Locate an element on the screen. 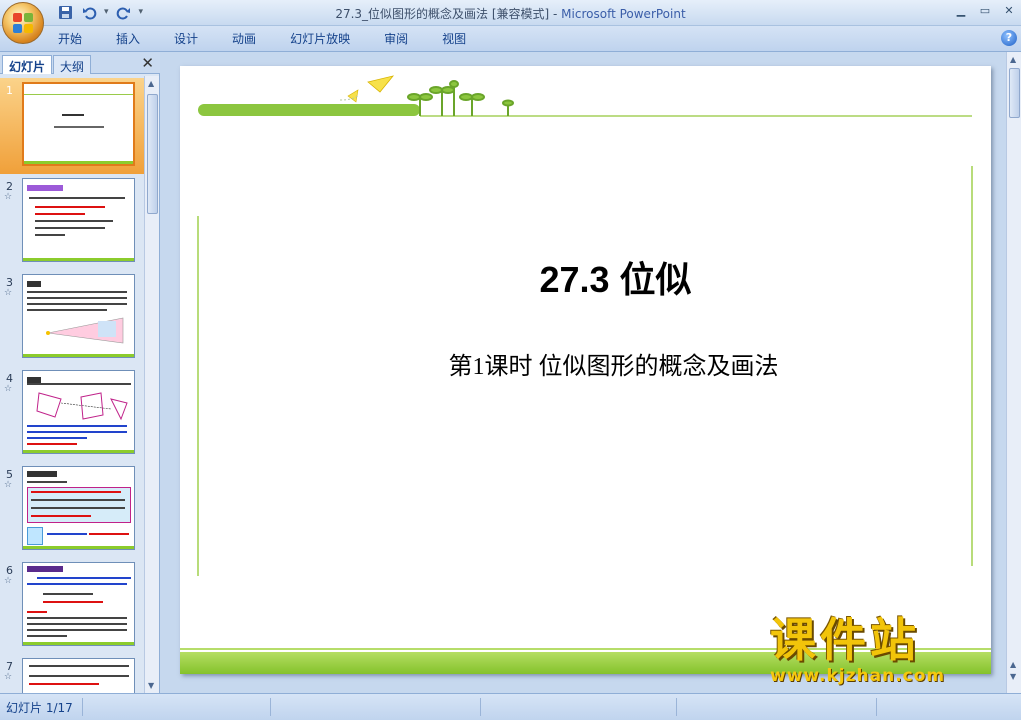 The width and height of the screenshot is (1021, 720). tab-slide-show: 幻灯片放映 is located at coordinates (320, 39).